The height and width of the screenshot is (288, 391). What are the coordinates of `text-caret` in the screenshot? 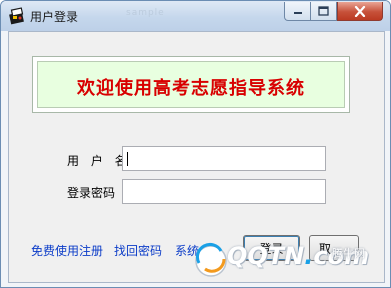 It's located at (127, 159).